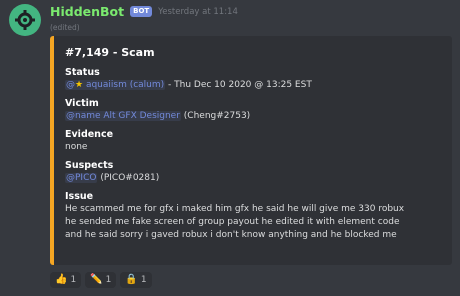 The width and height of the screenshot is (460, 296). Describe the element at coordinates (79, 85) in the screenshot. I see `star-icon: ★` at that location.